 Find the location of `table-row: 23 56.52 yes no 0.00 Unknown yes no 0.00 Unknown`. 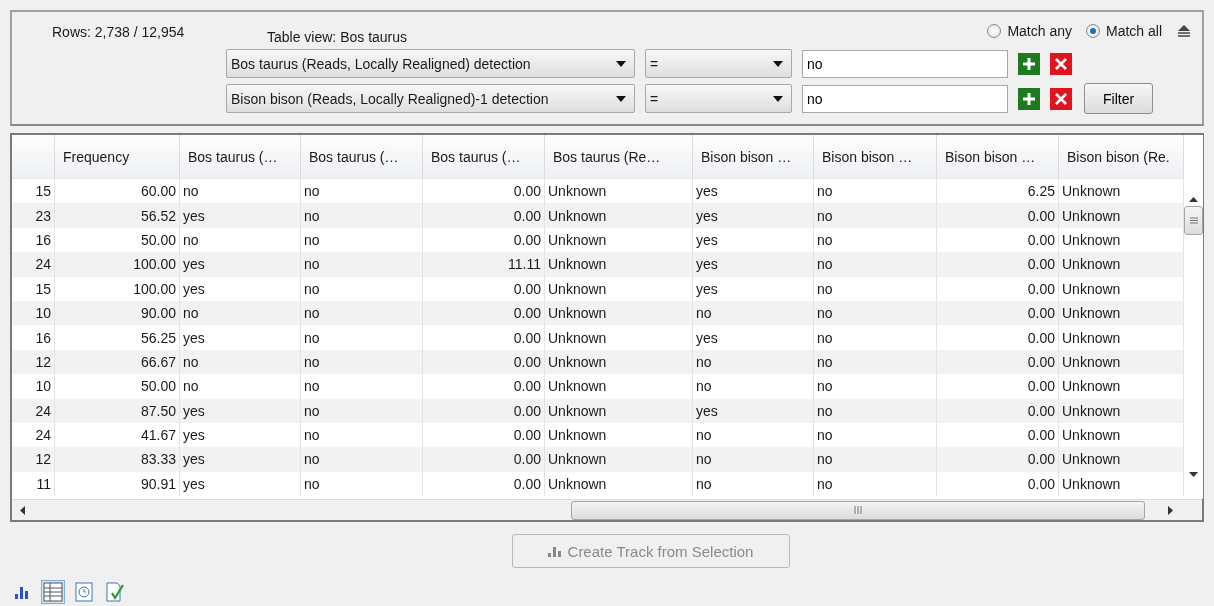

table-row: 23 56.52 yes no 0.00 Unknown yes no 0.00 Unknown is located at coordinates (598, 215).